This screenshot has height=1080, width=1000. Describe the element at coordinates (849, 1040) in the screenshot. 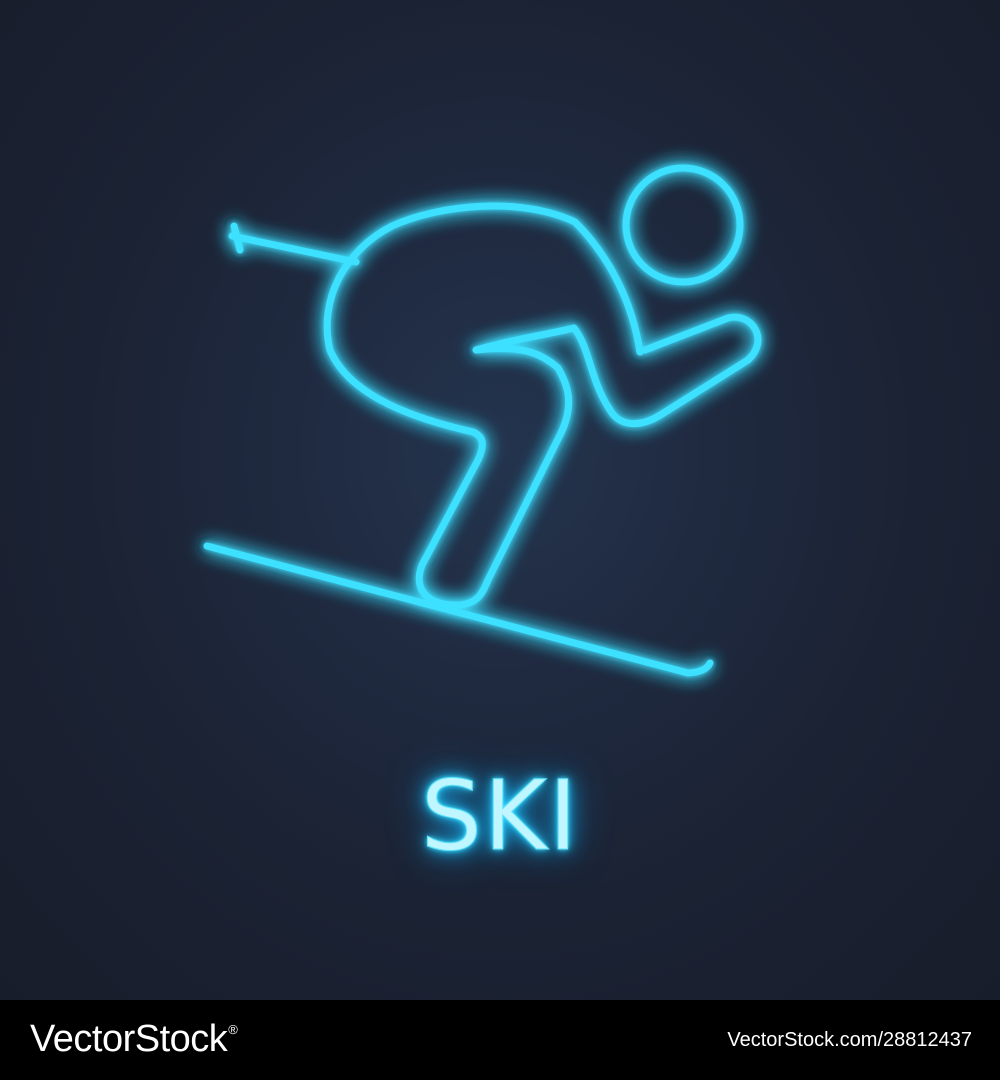

I see `image-id-text: VectorStock.com/28812437` at that location.